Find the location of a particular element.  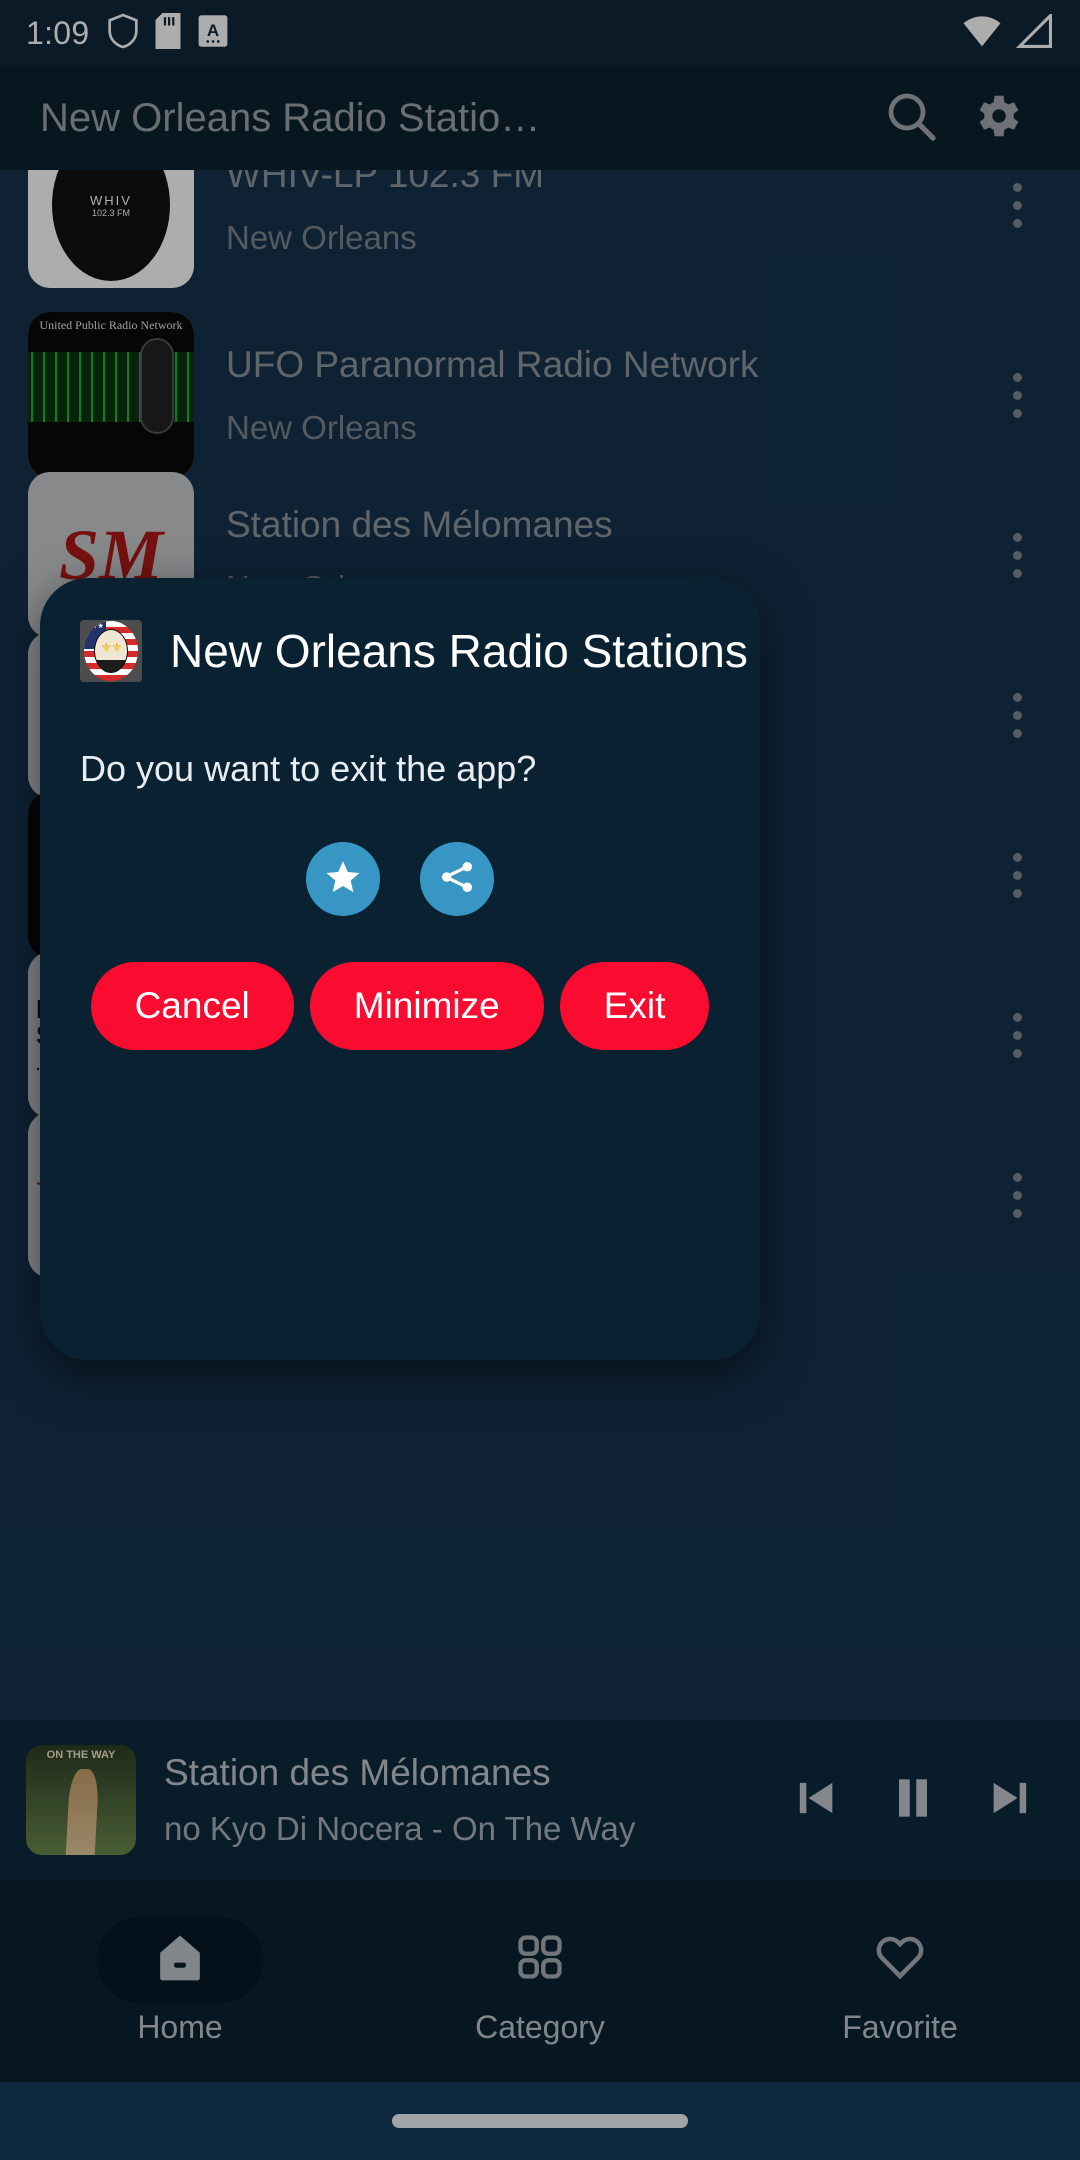

star-icon is located at coordinates (343, 879).